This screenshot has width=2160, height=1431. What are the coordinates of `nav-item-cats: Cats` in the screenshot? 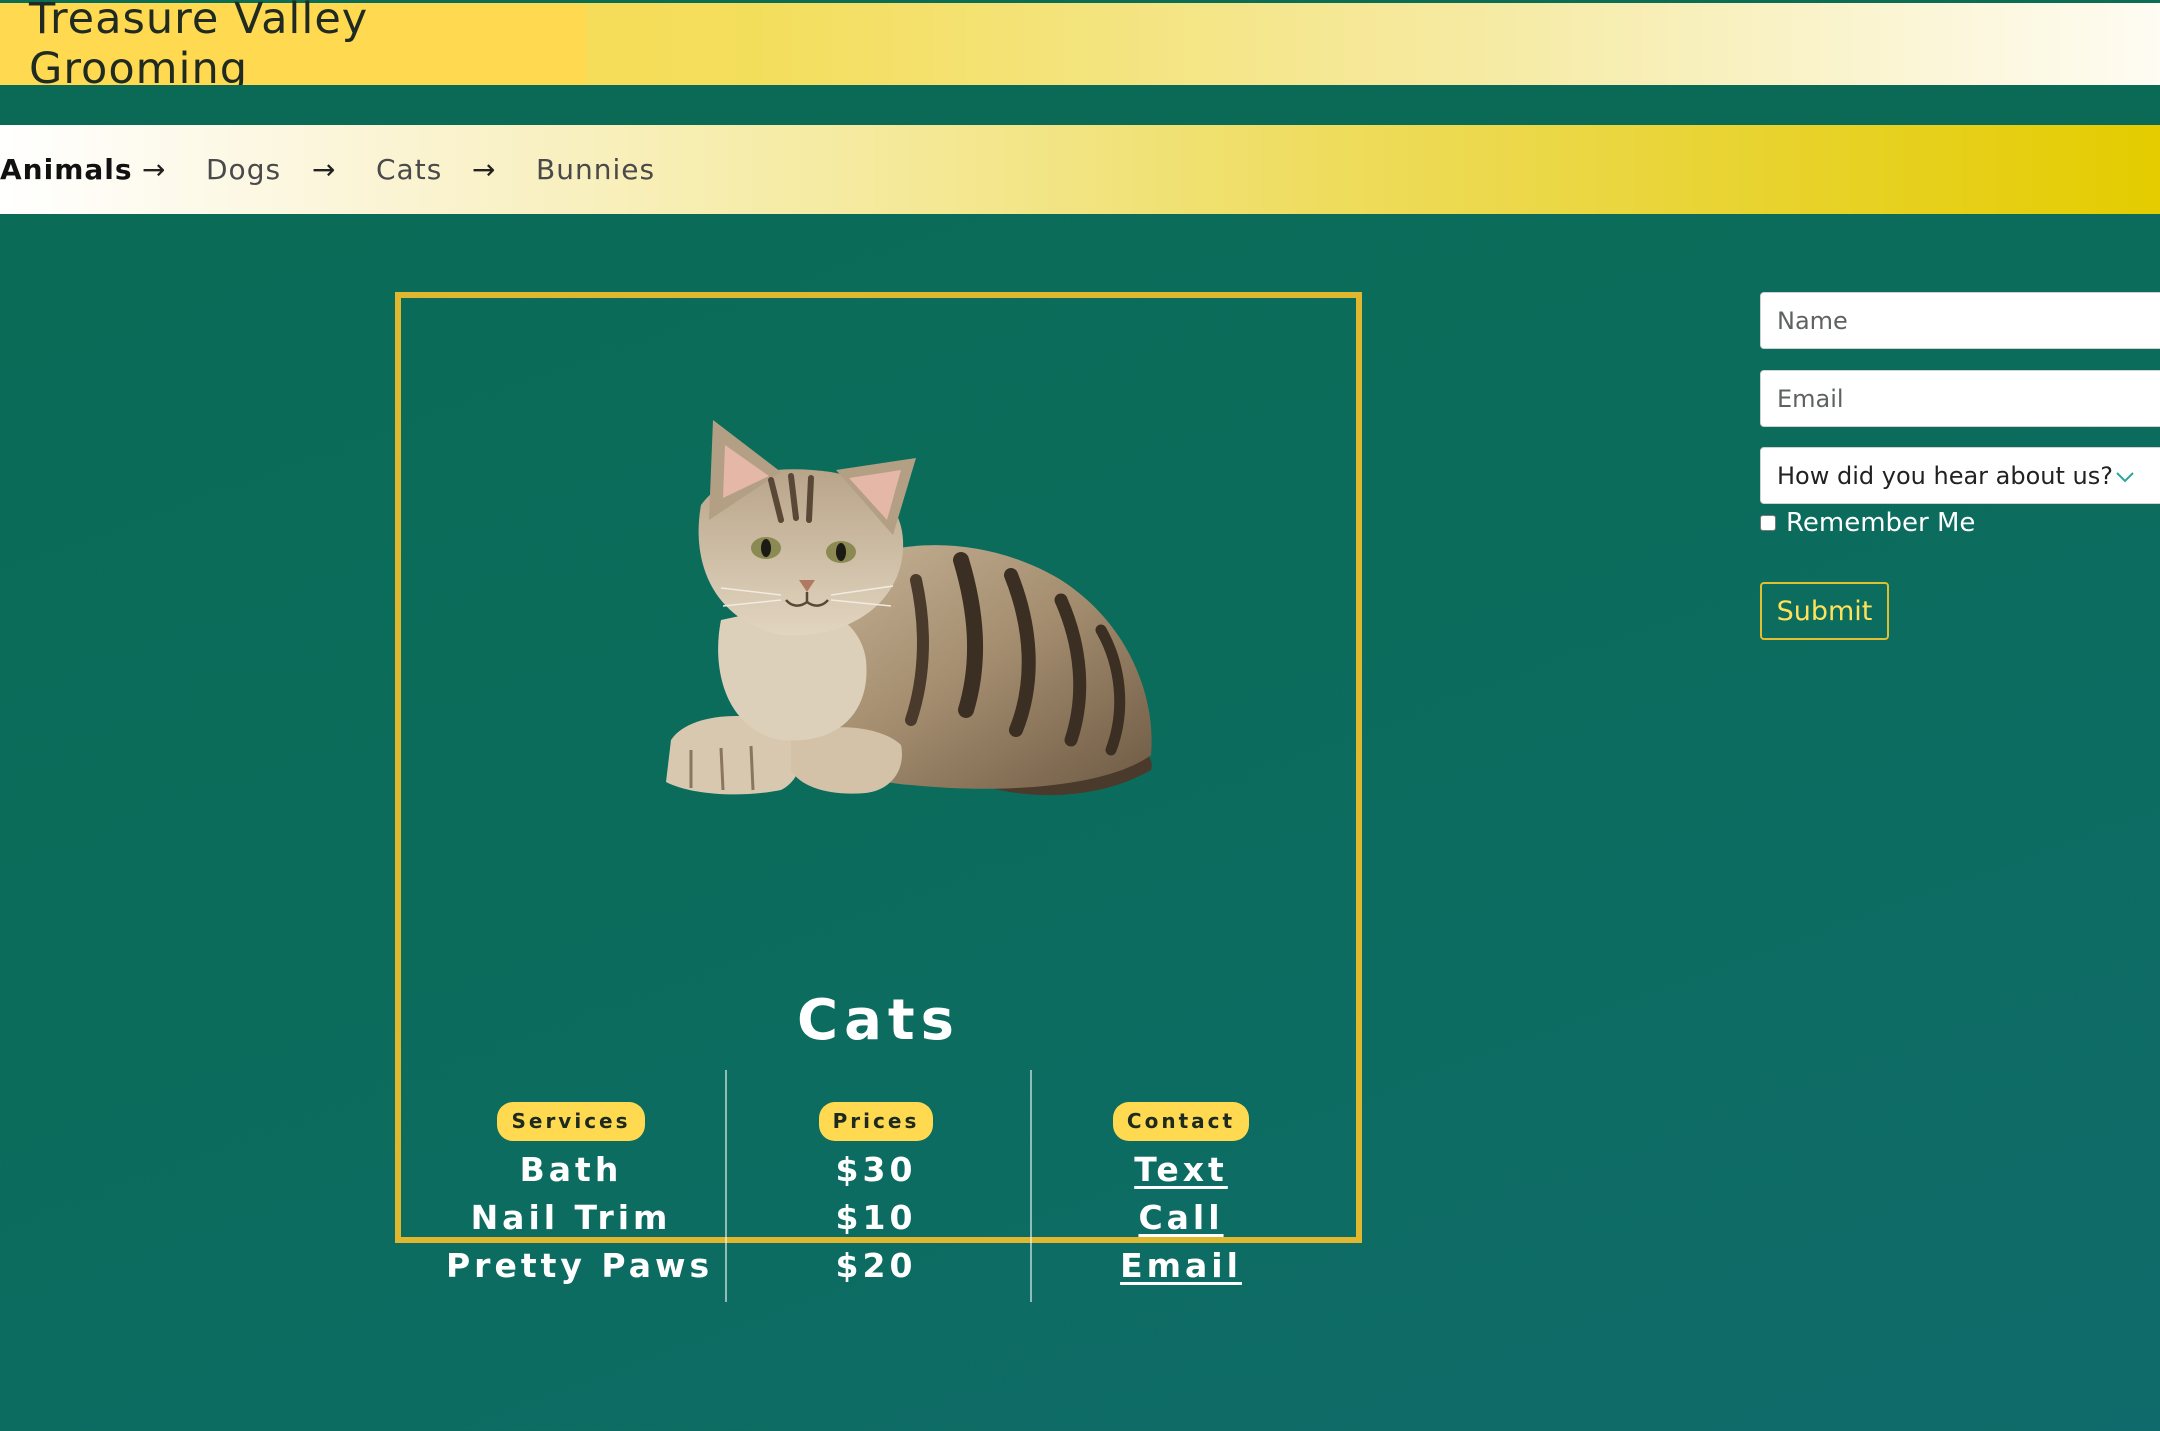 It's located at (409, 169).